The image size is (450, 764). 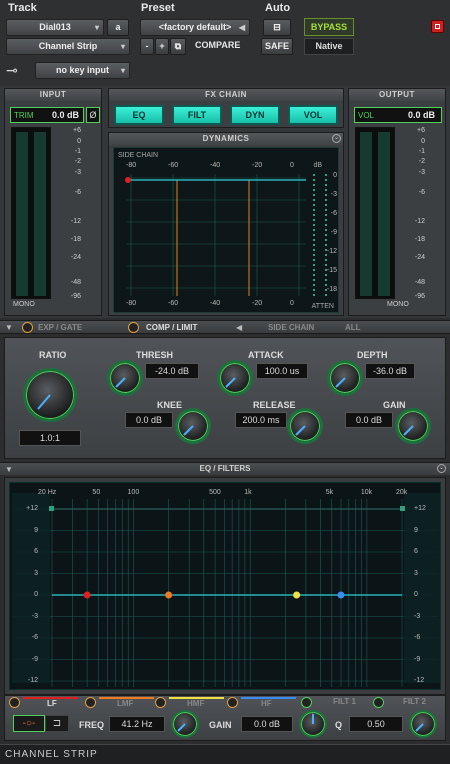 I want to click on freq-knob, so click(x=185, y=724).